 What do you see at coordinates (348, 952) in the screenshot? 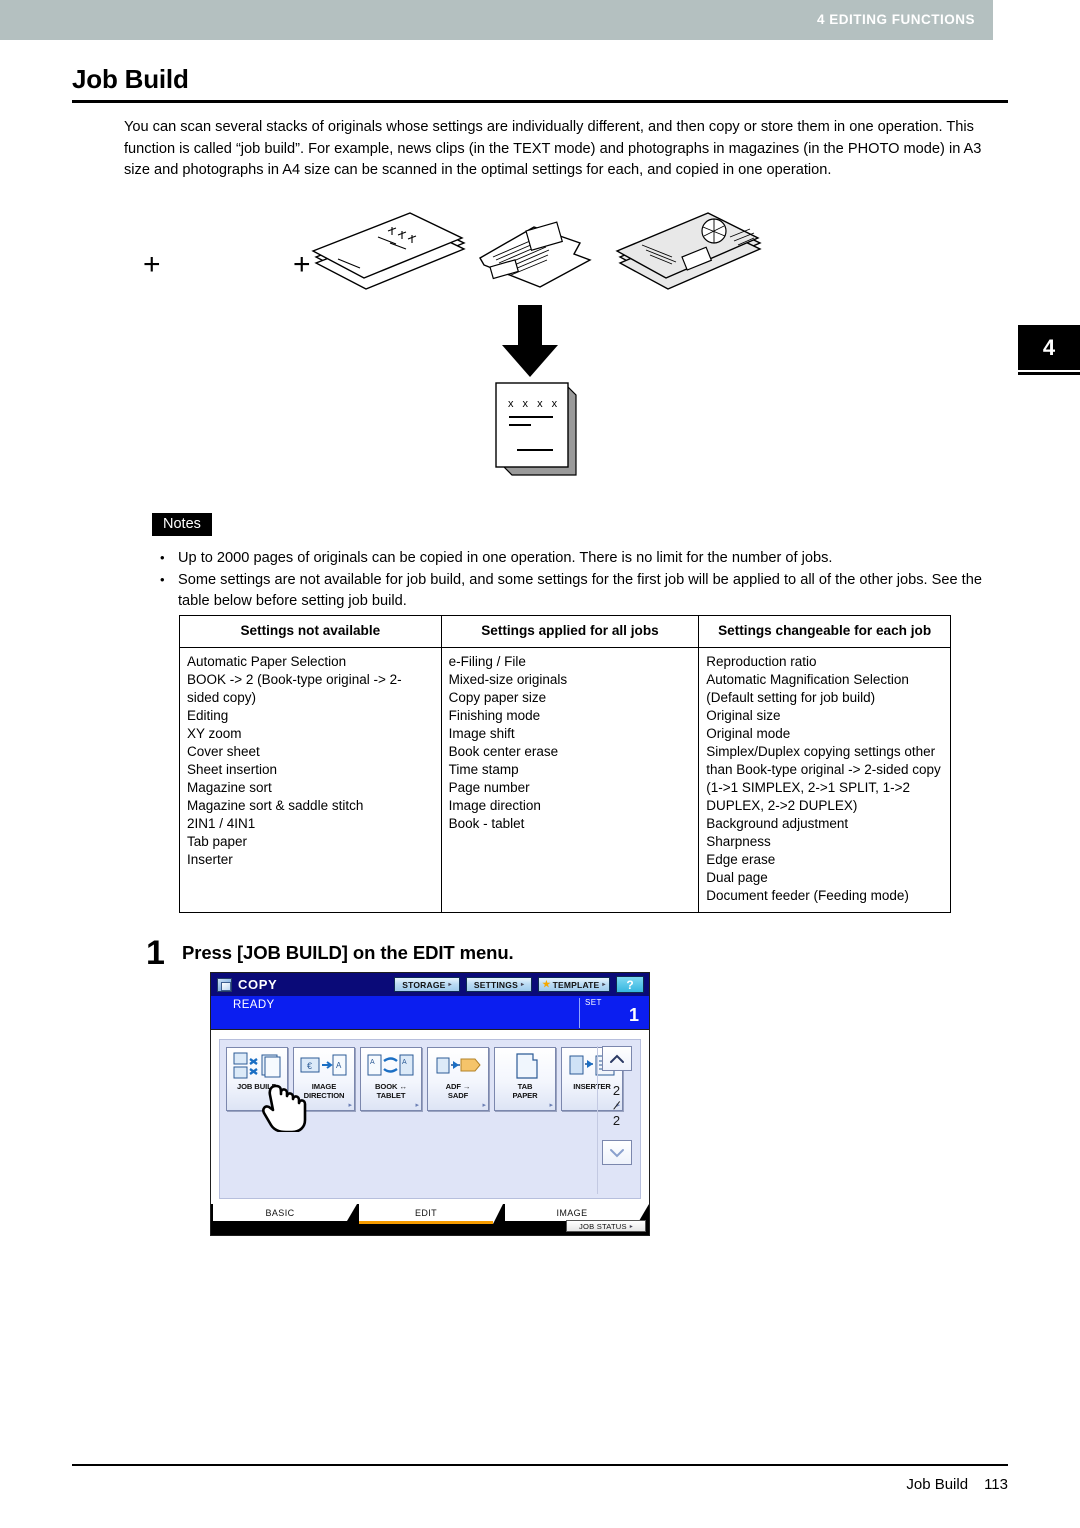
I see `step-instruction: Press [JOB BUILD] on the EDIT menu.` at bounding box center [348, 952].